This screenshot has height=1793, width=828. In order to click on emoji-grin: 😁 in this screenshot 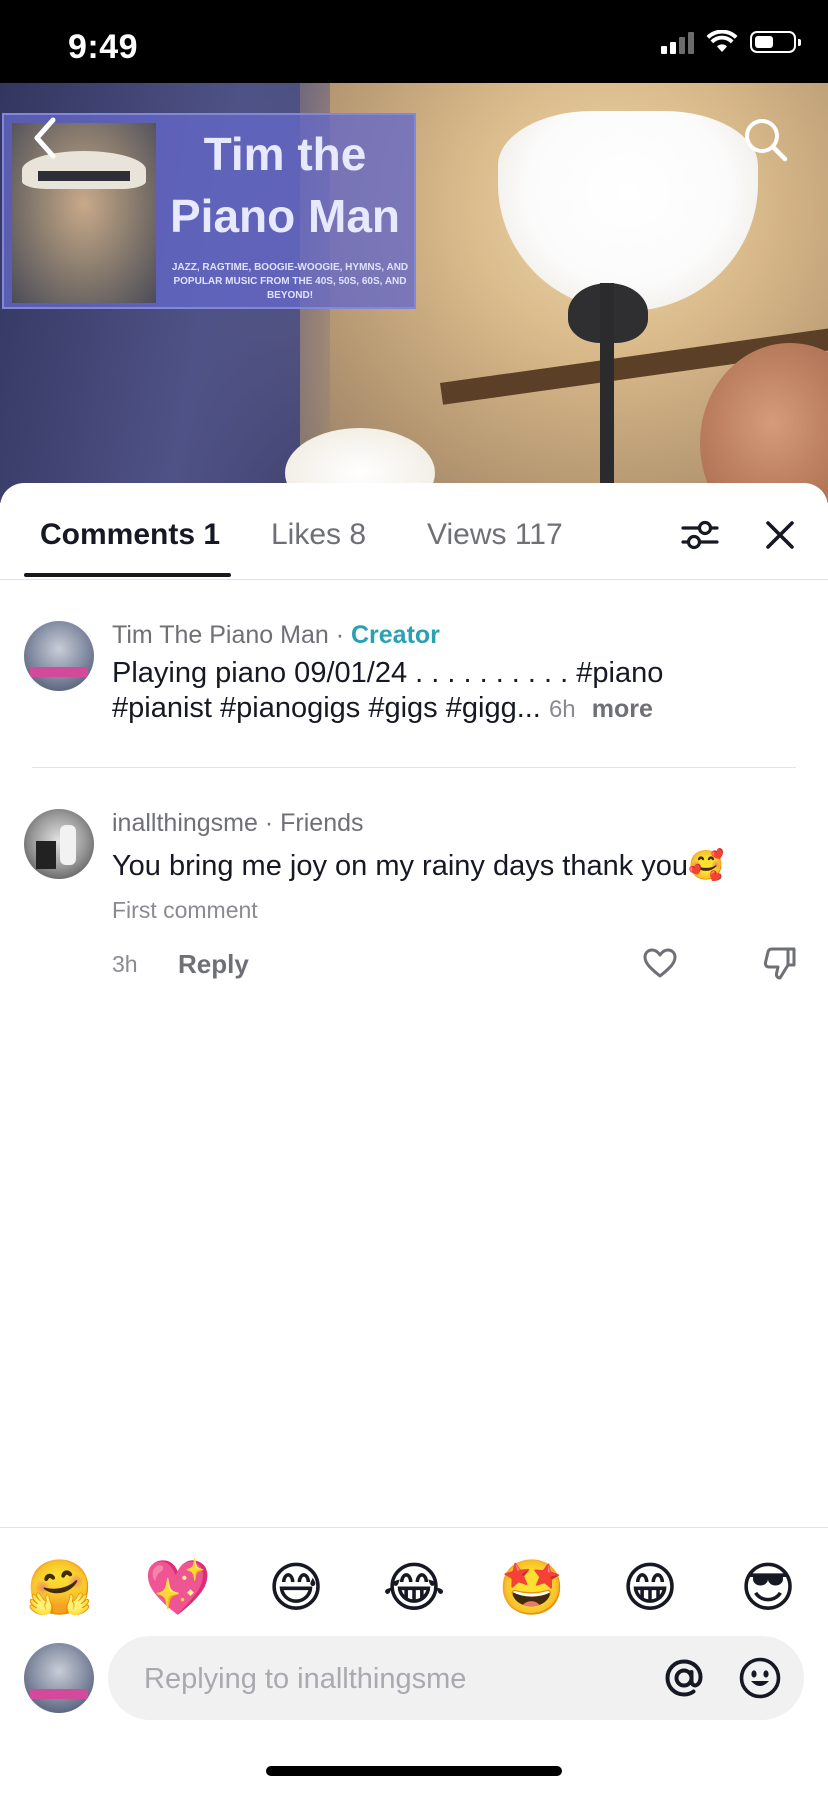, I will do `click(650, 1588)`.